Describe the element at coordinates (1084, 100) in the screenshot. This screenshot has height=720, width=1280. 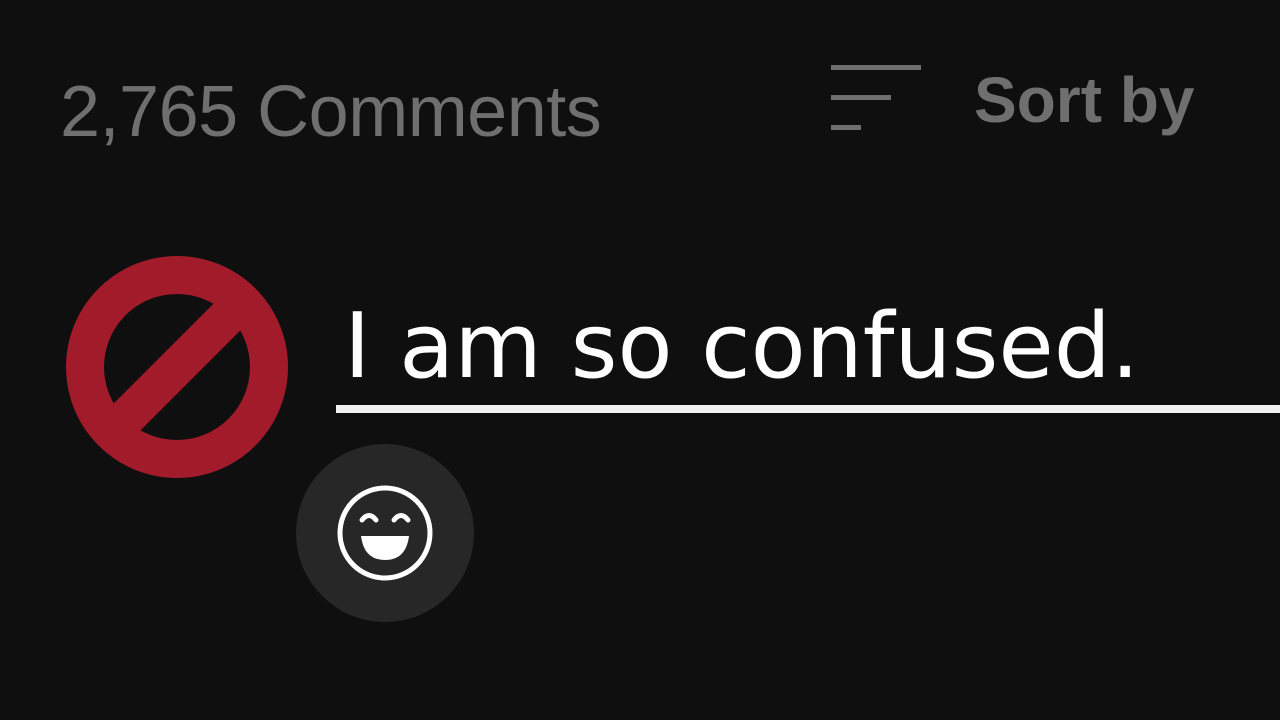
I see `sort-by-label: Sort by` at that location.